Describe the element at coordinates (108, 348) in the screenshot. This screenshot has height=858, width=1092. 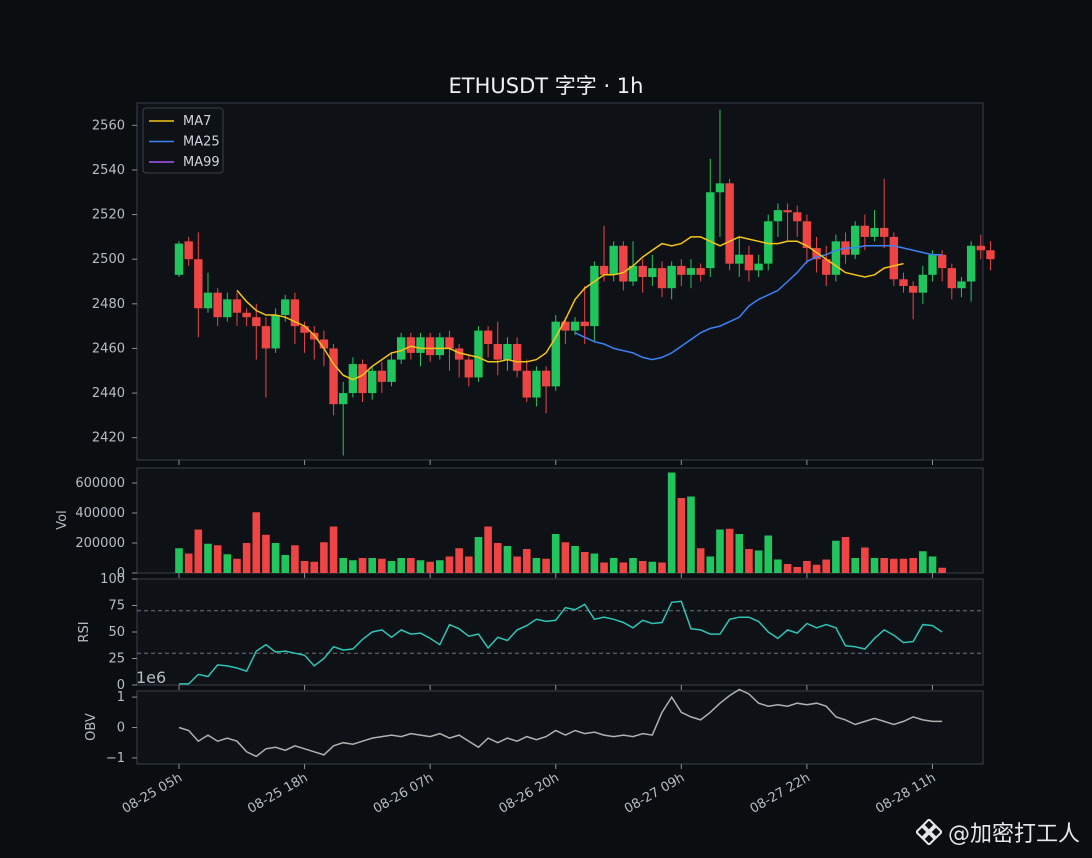
I see `y-tick-label: 2460` at that location.